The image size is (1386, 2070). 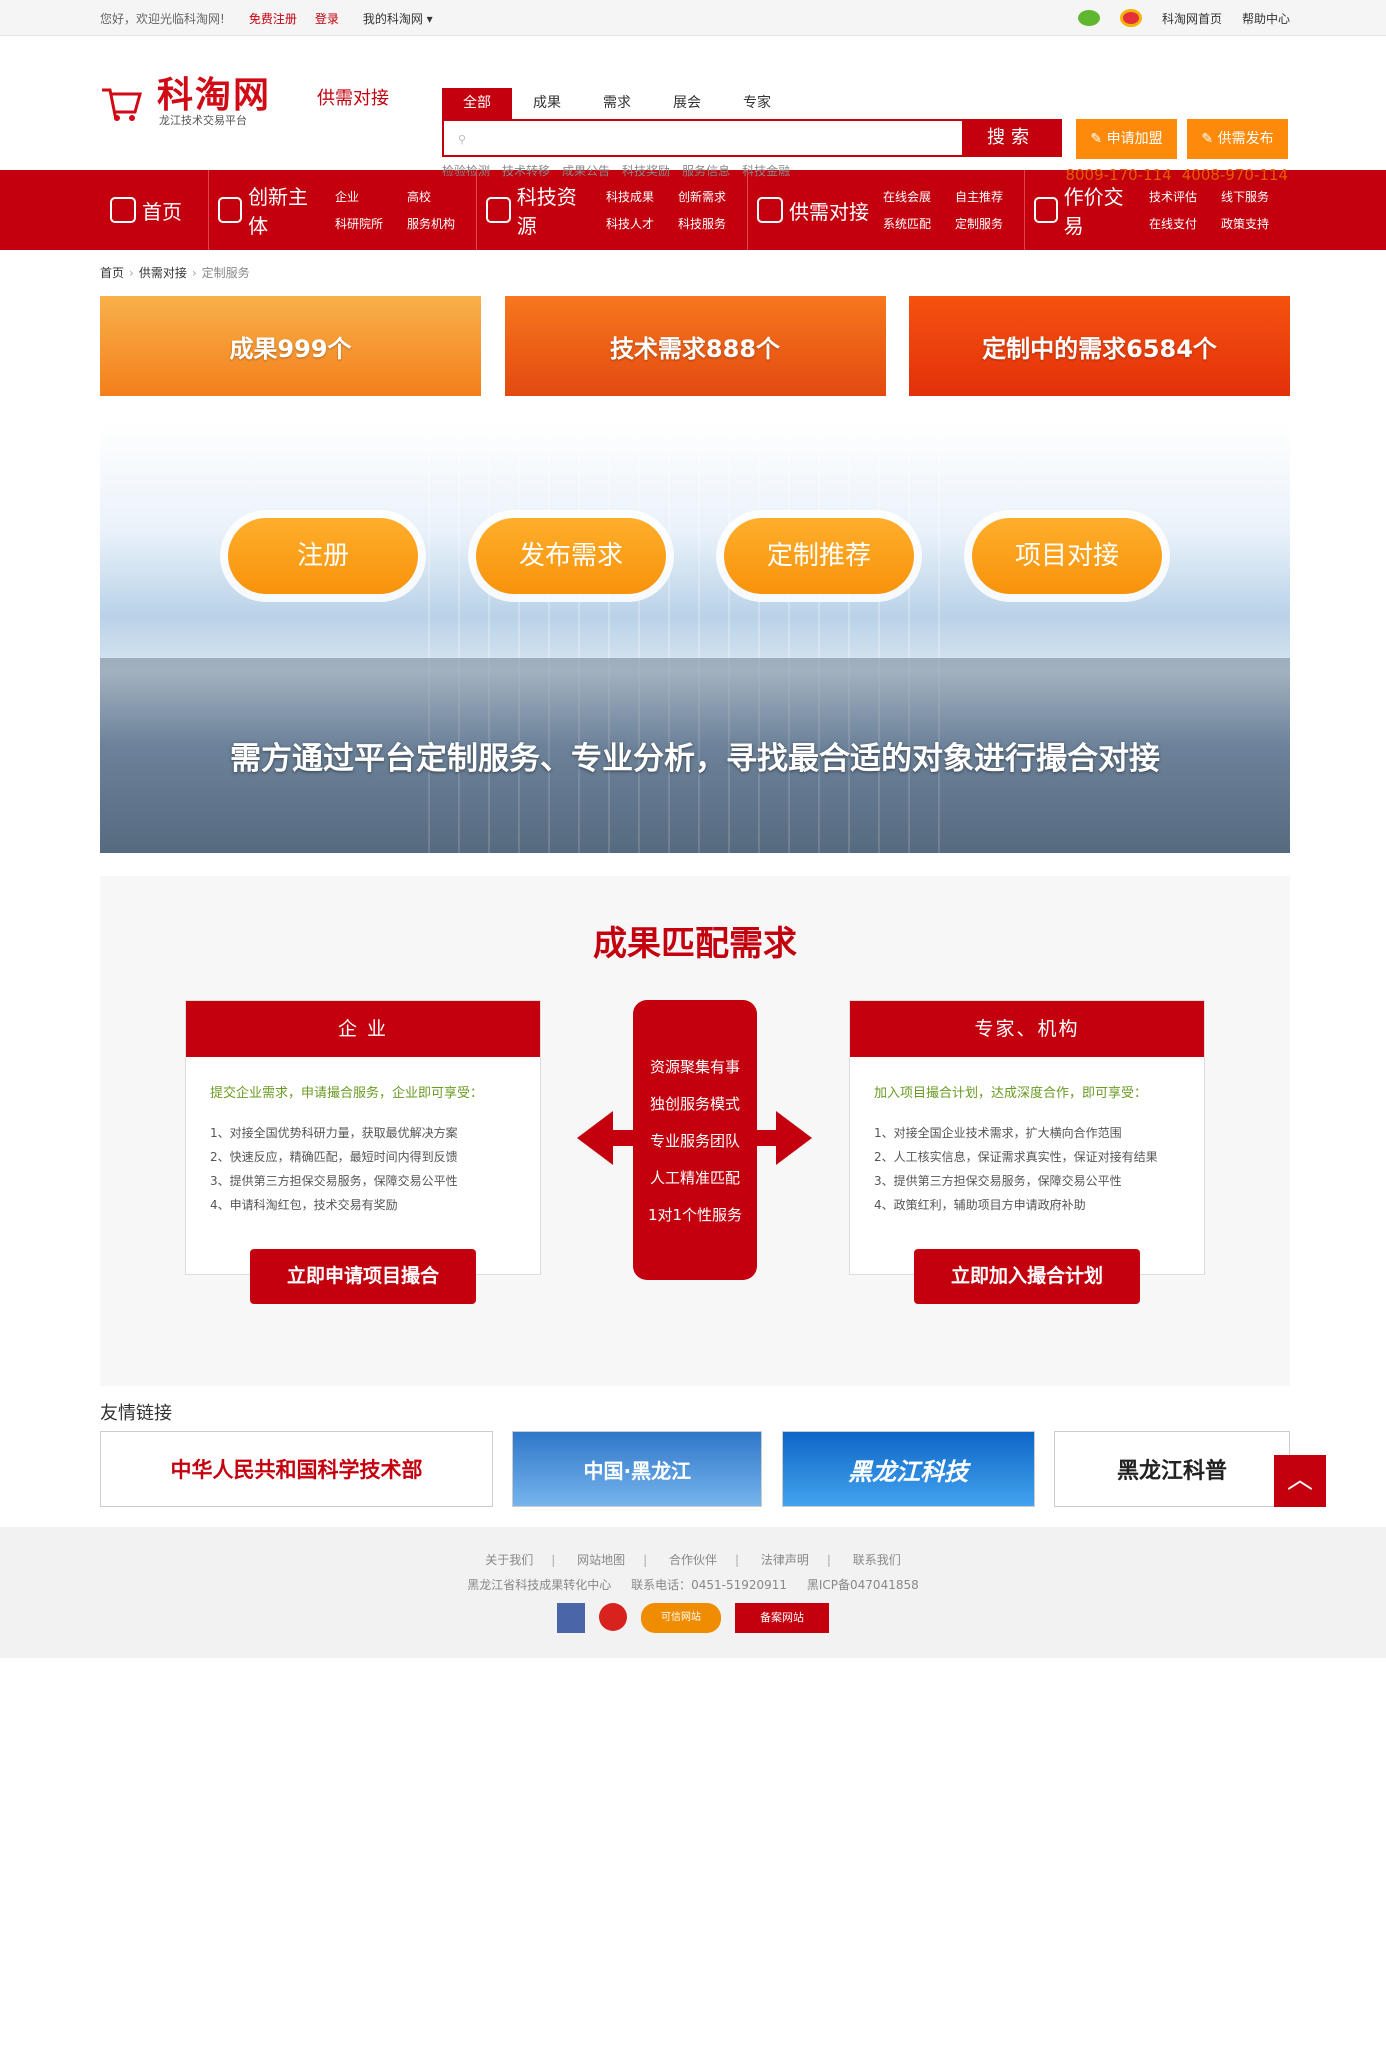 I want to click on link-hlj-science: 黑龙江科普, so click(x=1171, y=1469).